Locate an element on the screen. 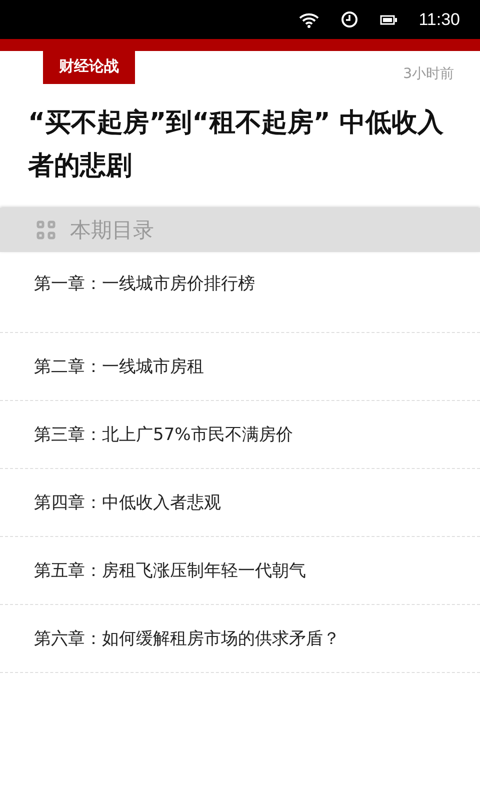  category-tag: 财经论战 is located at coordinates (89, 67).